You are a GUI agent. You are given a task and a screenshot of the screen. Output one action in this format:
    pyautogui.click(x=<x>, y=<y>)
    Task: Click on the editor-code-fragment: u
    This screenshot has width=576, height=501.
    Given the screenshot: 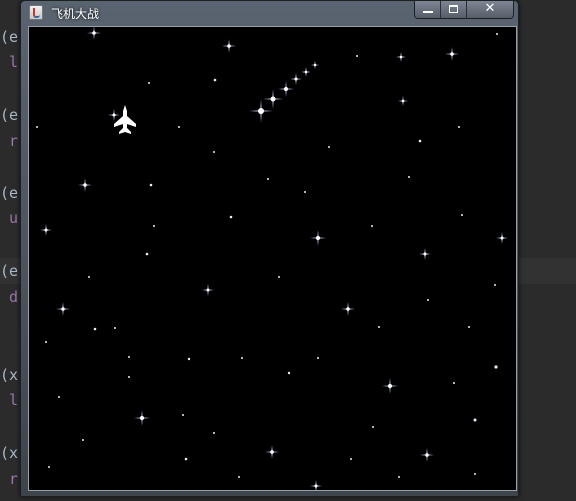 What is the action you would take?
    pyautogui.click(x=9, y=218)
    